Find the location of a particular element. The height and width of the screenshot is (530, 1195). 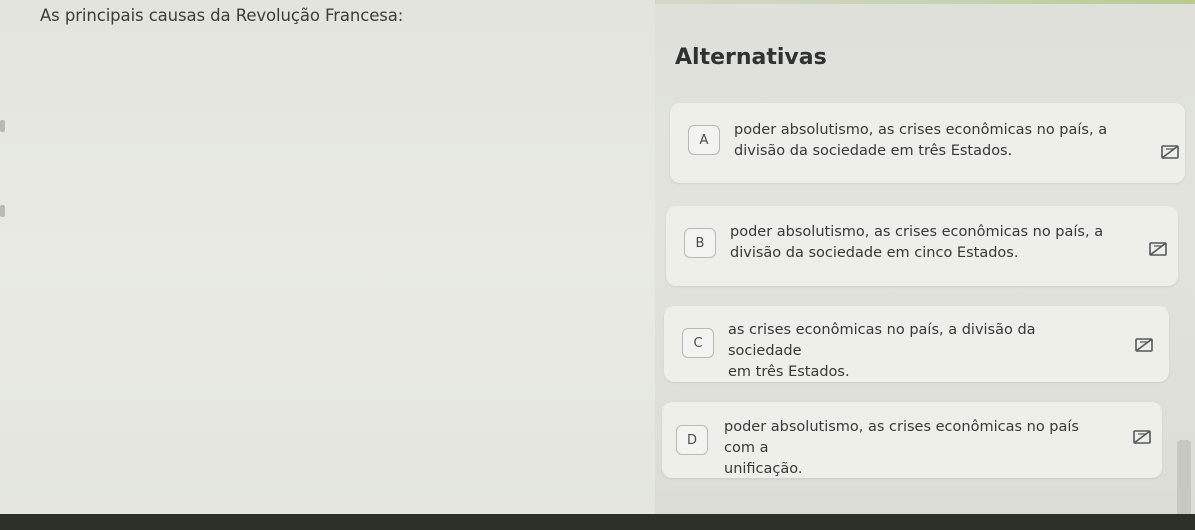

option-letter: A is located at coordinates (704, 140).